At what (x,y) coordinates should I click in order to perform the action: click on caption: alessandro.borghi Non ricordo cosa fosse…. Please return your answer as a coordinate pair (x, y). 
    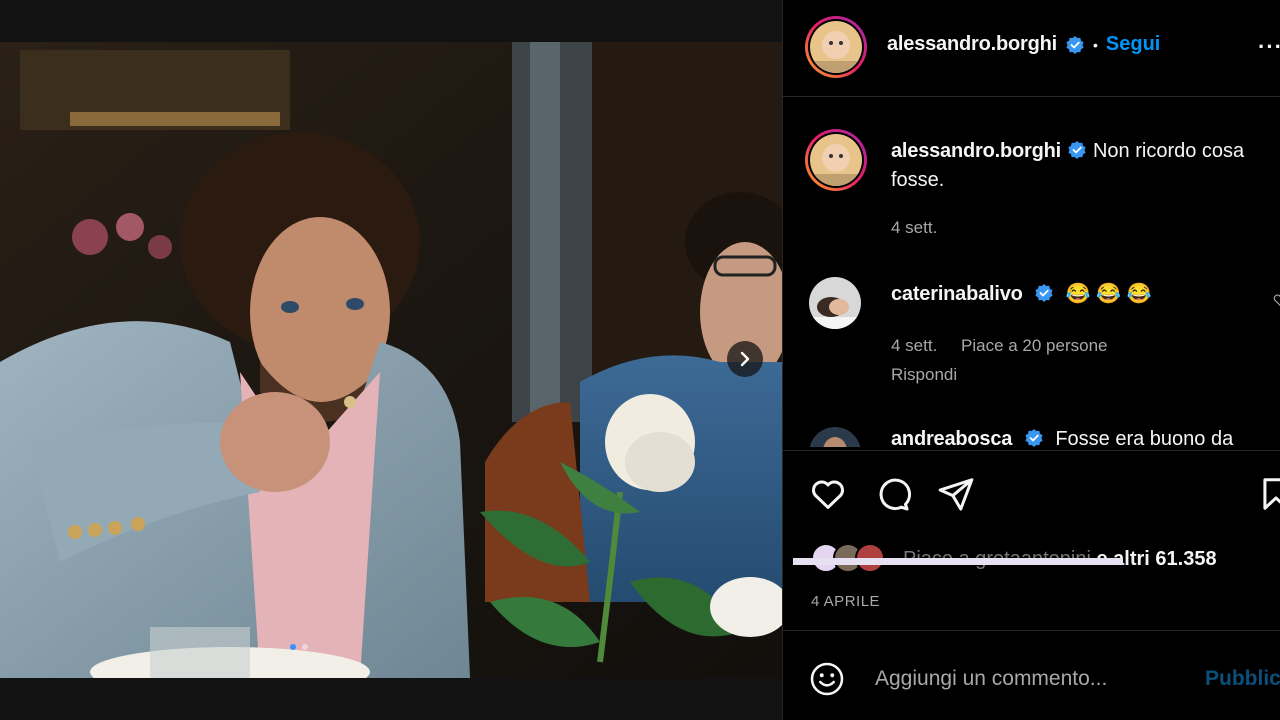
    Looking at the image, I should click on (1085, 166).